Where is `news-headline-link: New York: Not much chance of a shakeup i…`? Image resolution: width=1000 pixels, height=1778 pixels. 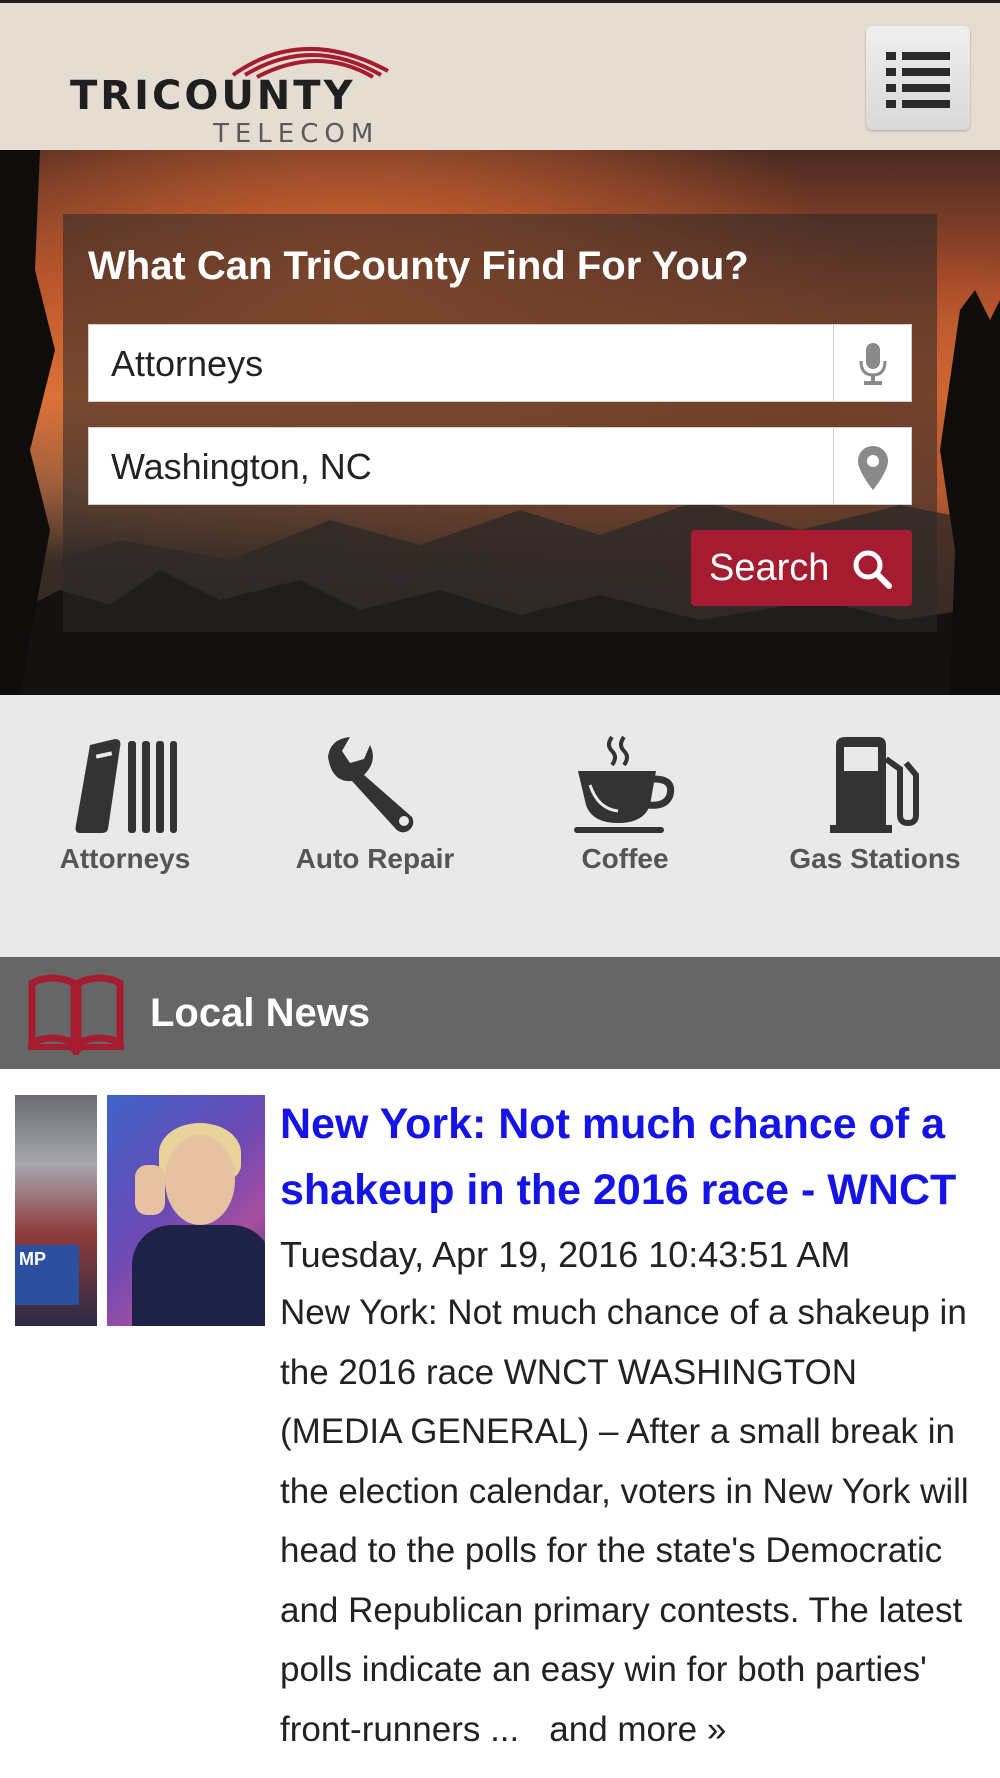
news-headline-link: New York: Not much chance of a shakeup i… is located at coordinates (632, 1157).